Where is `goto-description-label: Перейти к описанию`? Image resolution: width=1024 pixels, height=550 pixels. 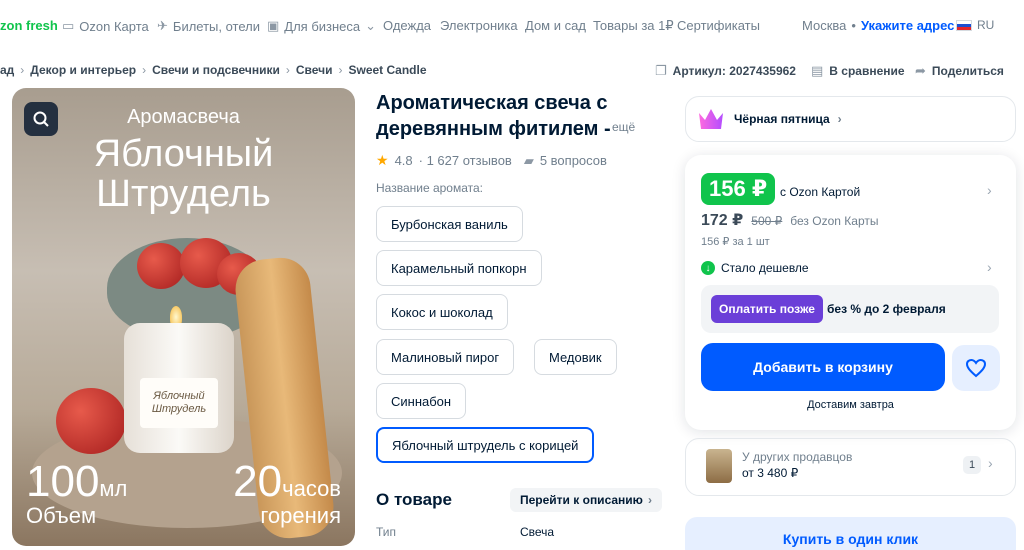
goto-description-label: Перейти к описанию is located at coordinates (581, 500).